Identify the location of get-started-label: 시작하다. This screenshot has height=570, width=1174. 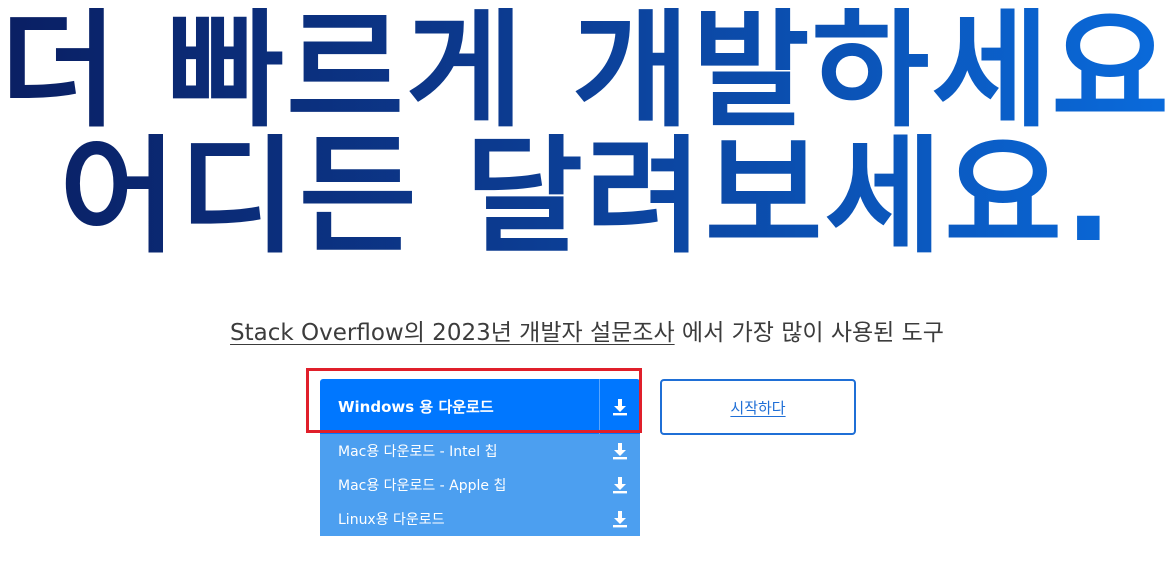
(758, 407).